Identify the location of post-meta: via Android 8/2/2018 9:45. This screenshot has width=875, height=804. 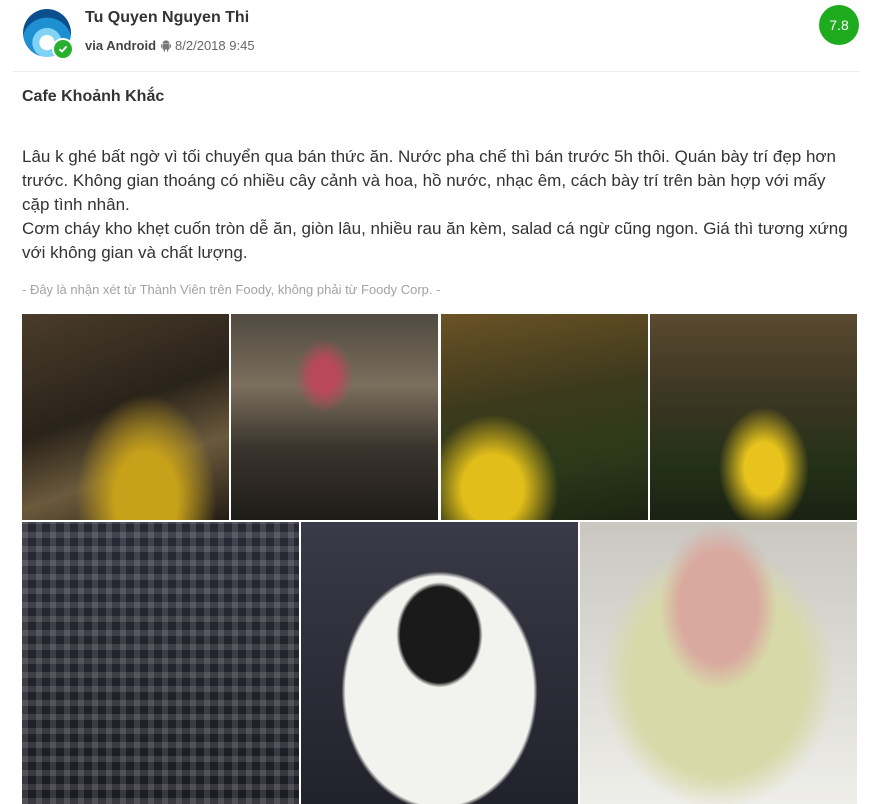
(170, 45).